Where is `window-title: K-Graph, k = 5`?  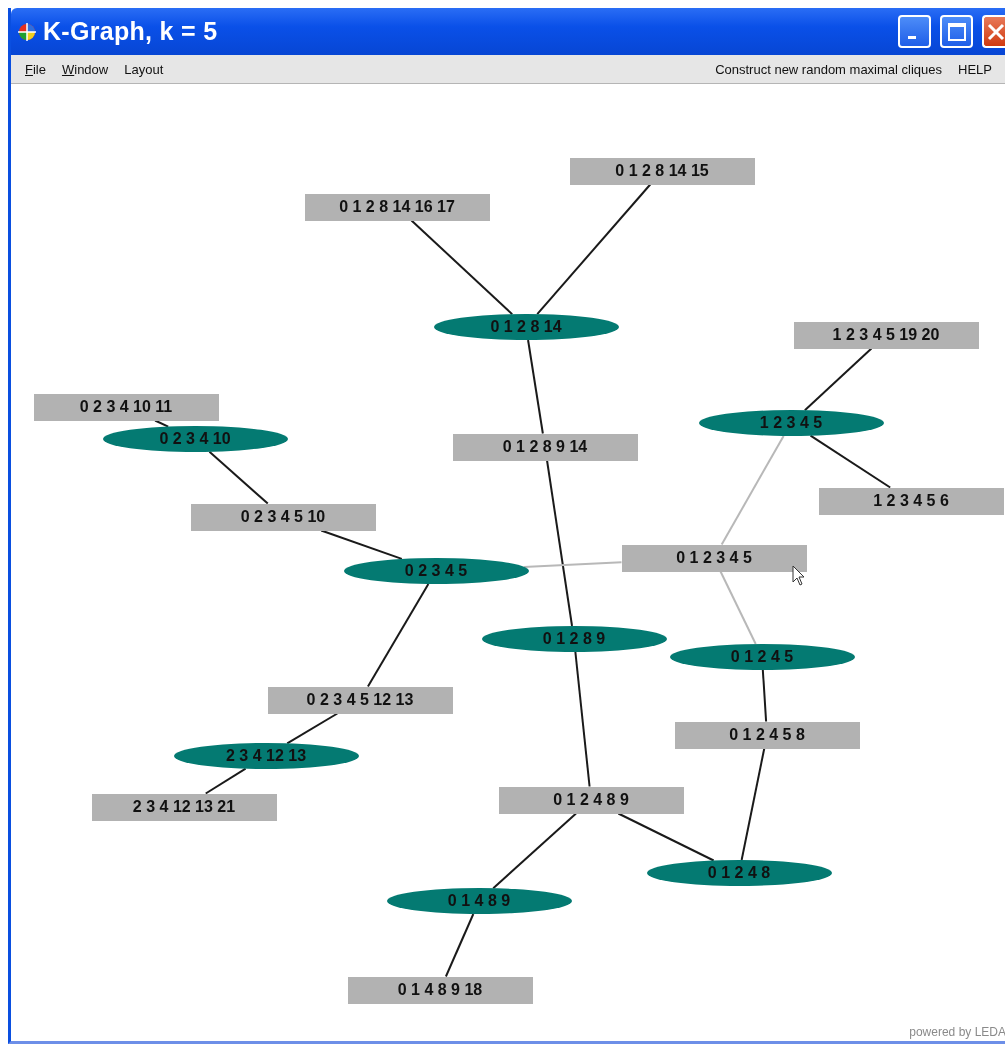 window-title: K-Graph, k = 5 is located at coordinates (131, 31).